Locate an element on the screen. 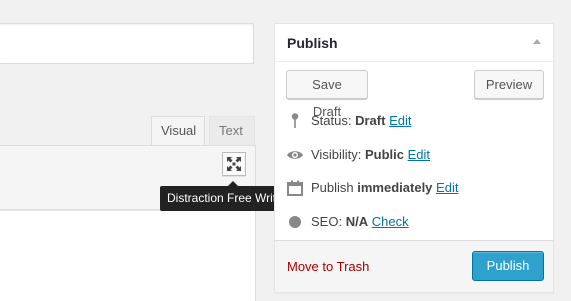 This screenshot has width=571, height=301. publish-box-title: Publish is located at coordinates (312, 43).